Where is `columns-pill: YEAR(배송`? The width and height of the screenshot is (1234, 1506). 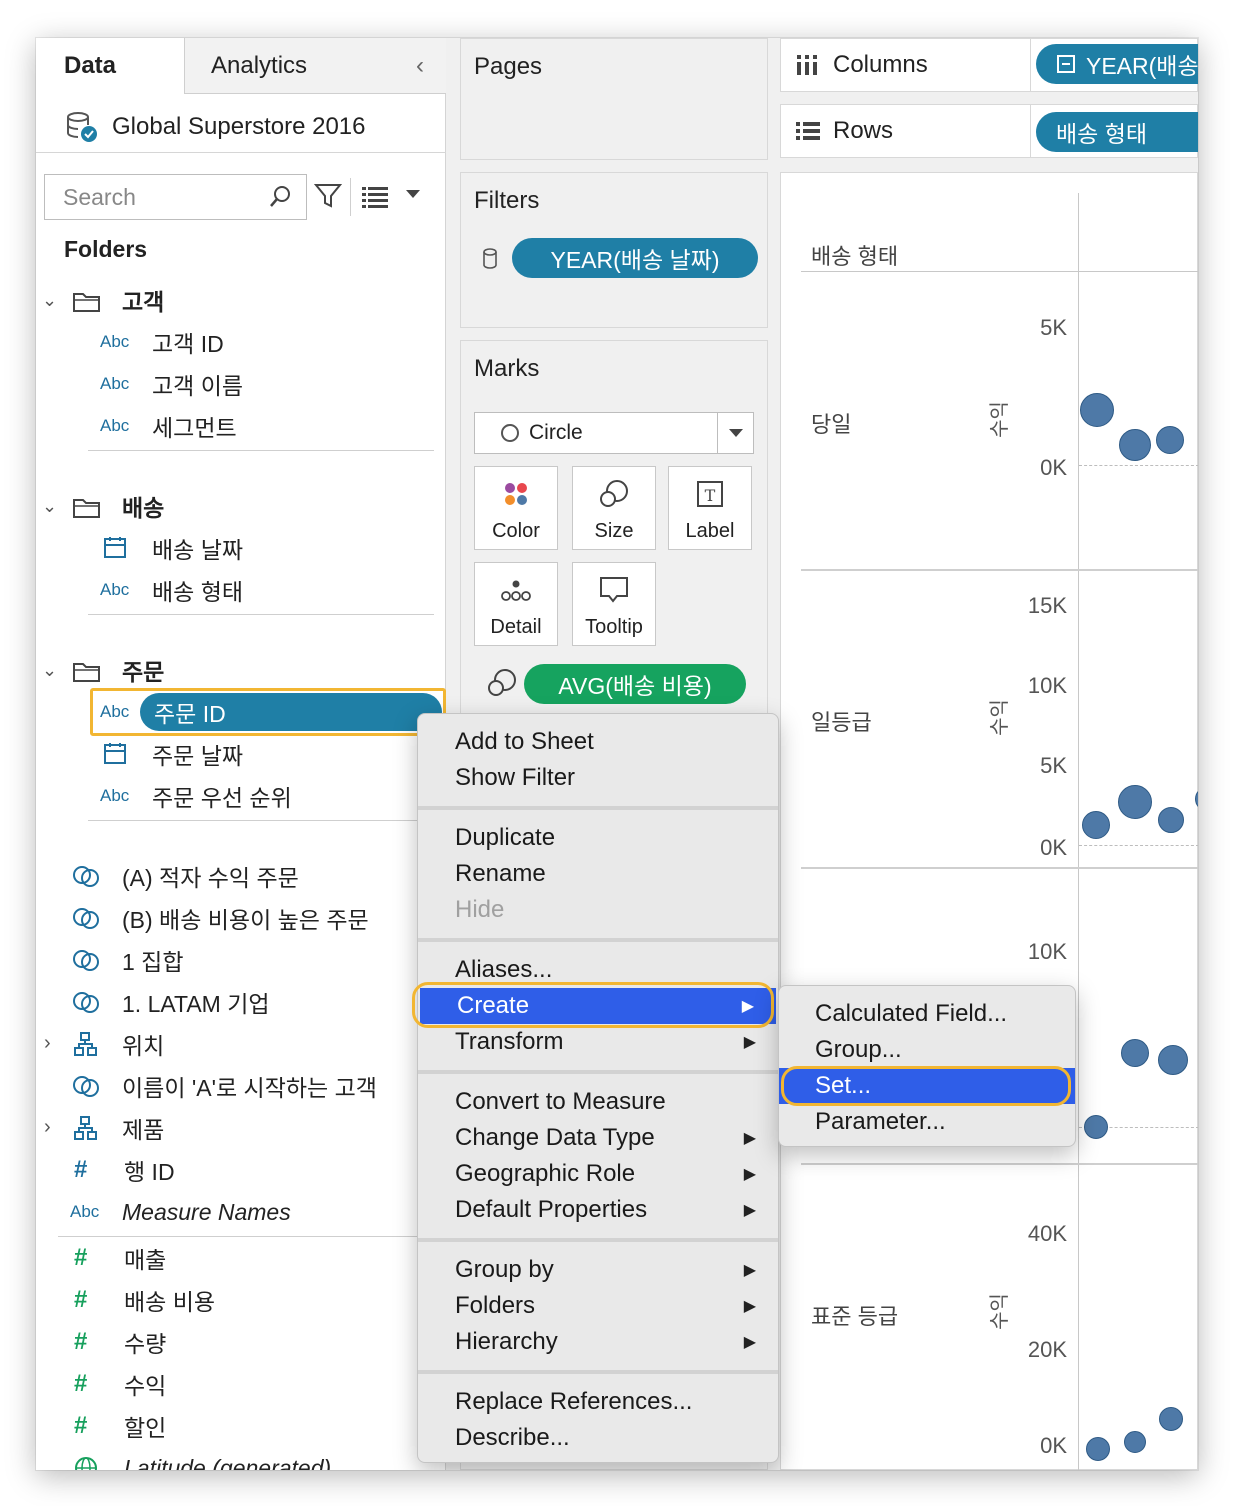
columns-pill: YEAR(배송 is located at coordinates (1117, 64).